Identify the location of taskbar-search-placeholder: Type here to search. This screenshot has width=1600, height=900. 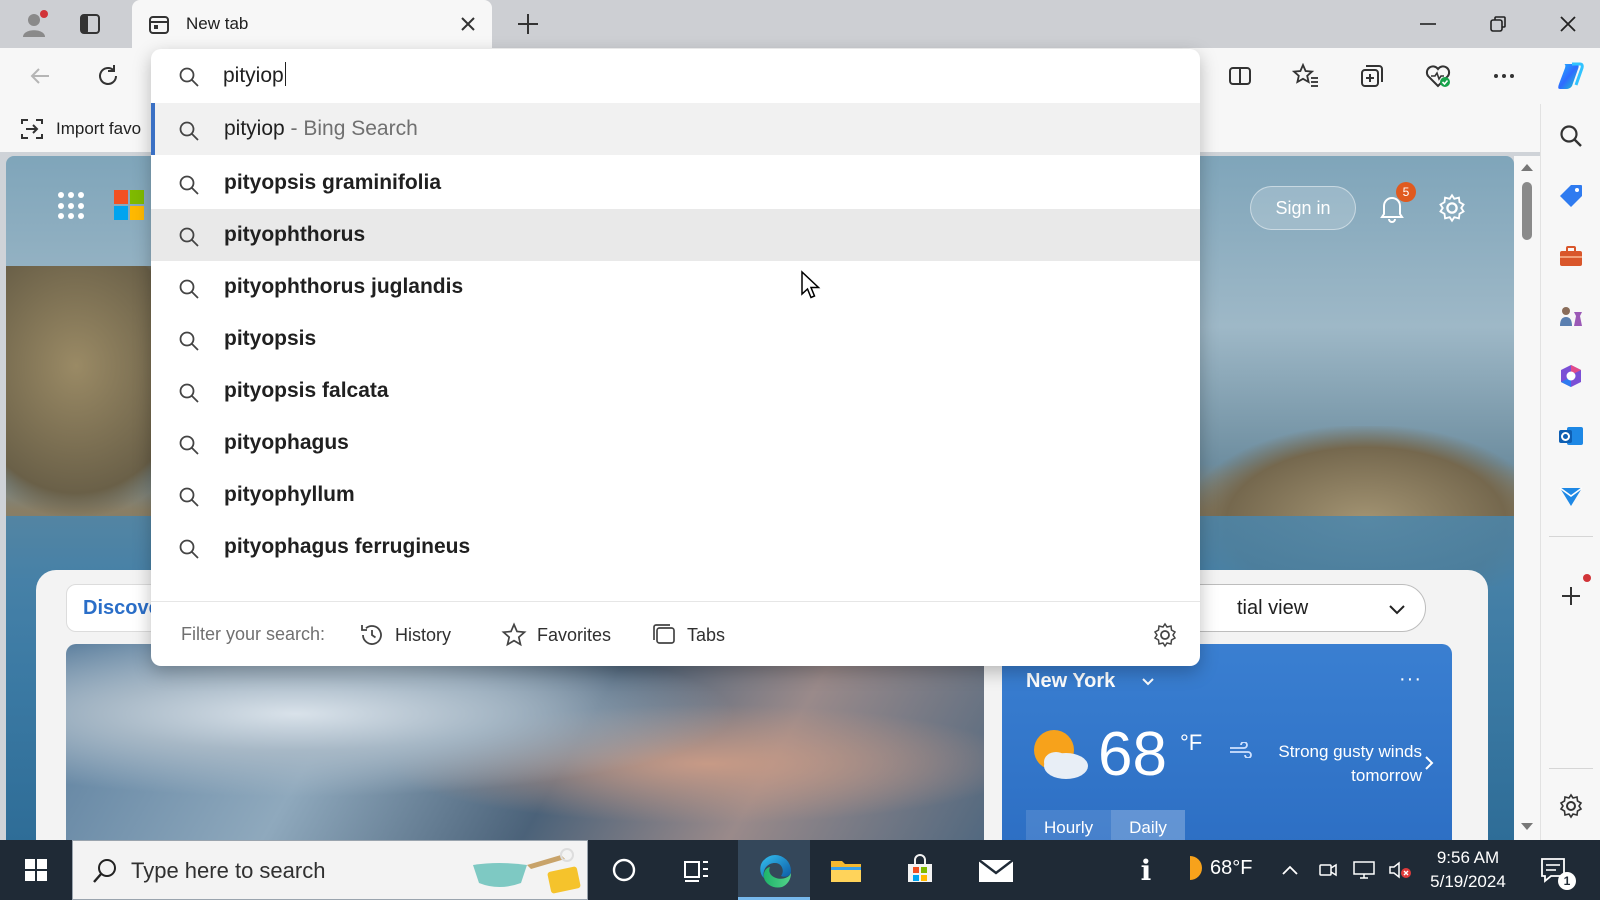
(228, 870).